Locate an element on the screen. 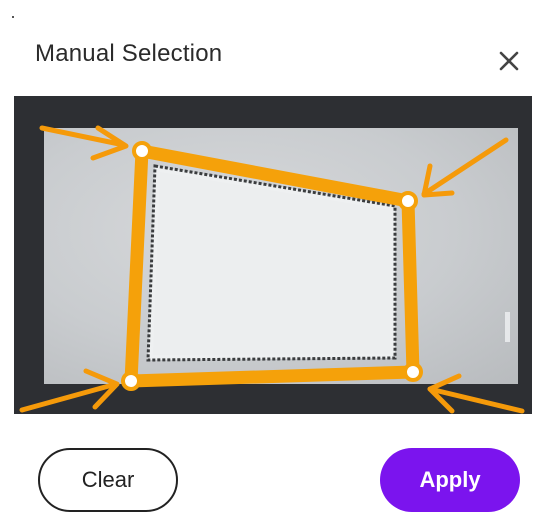  corner-handle-bottom-right is located at coordinates (413, 372).